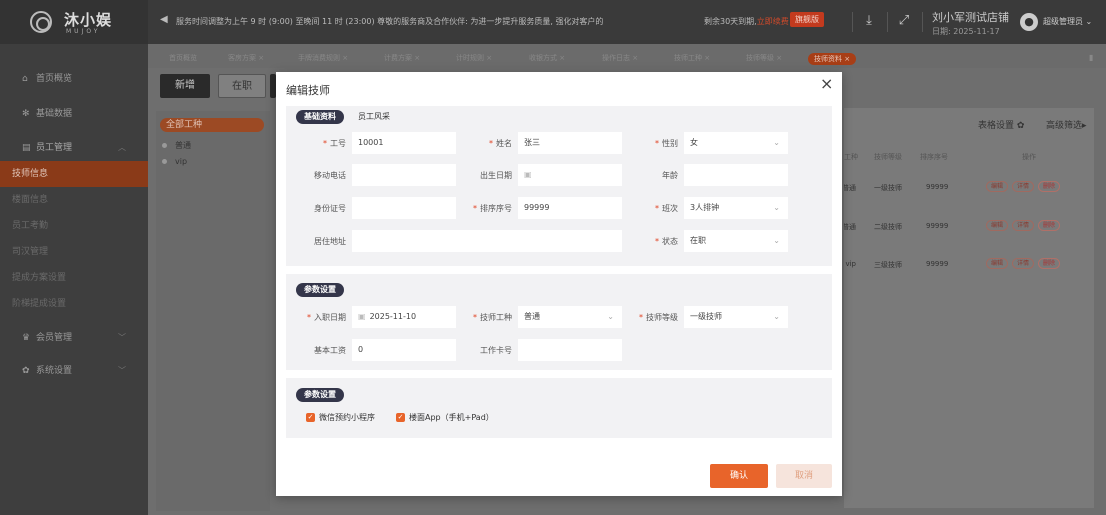  Describe the element at coordinates (888, 188) in the screenshot. I see `table-cell: 一级技师` at that location.